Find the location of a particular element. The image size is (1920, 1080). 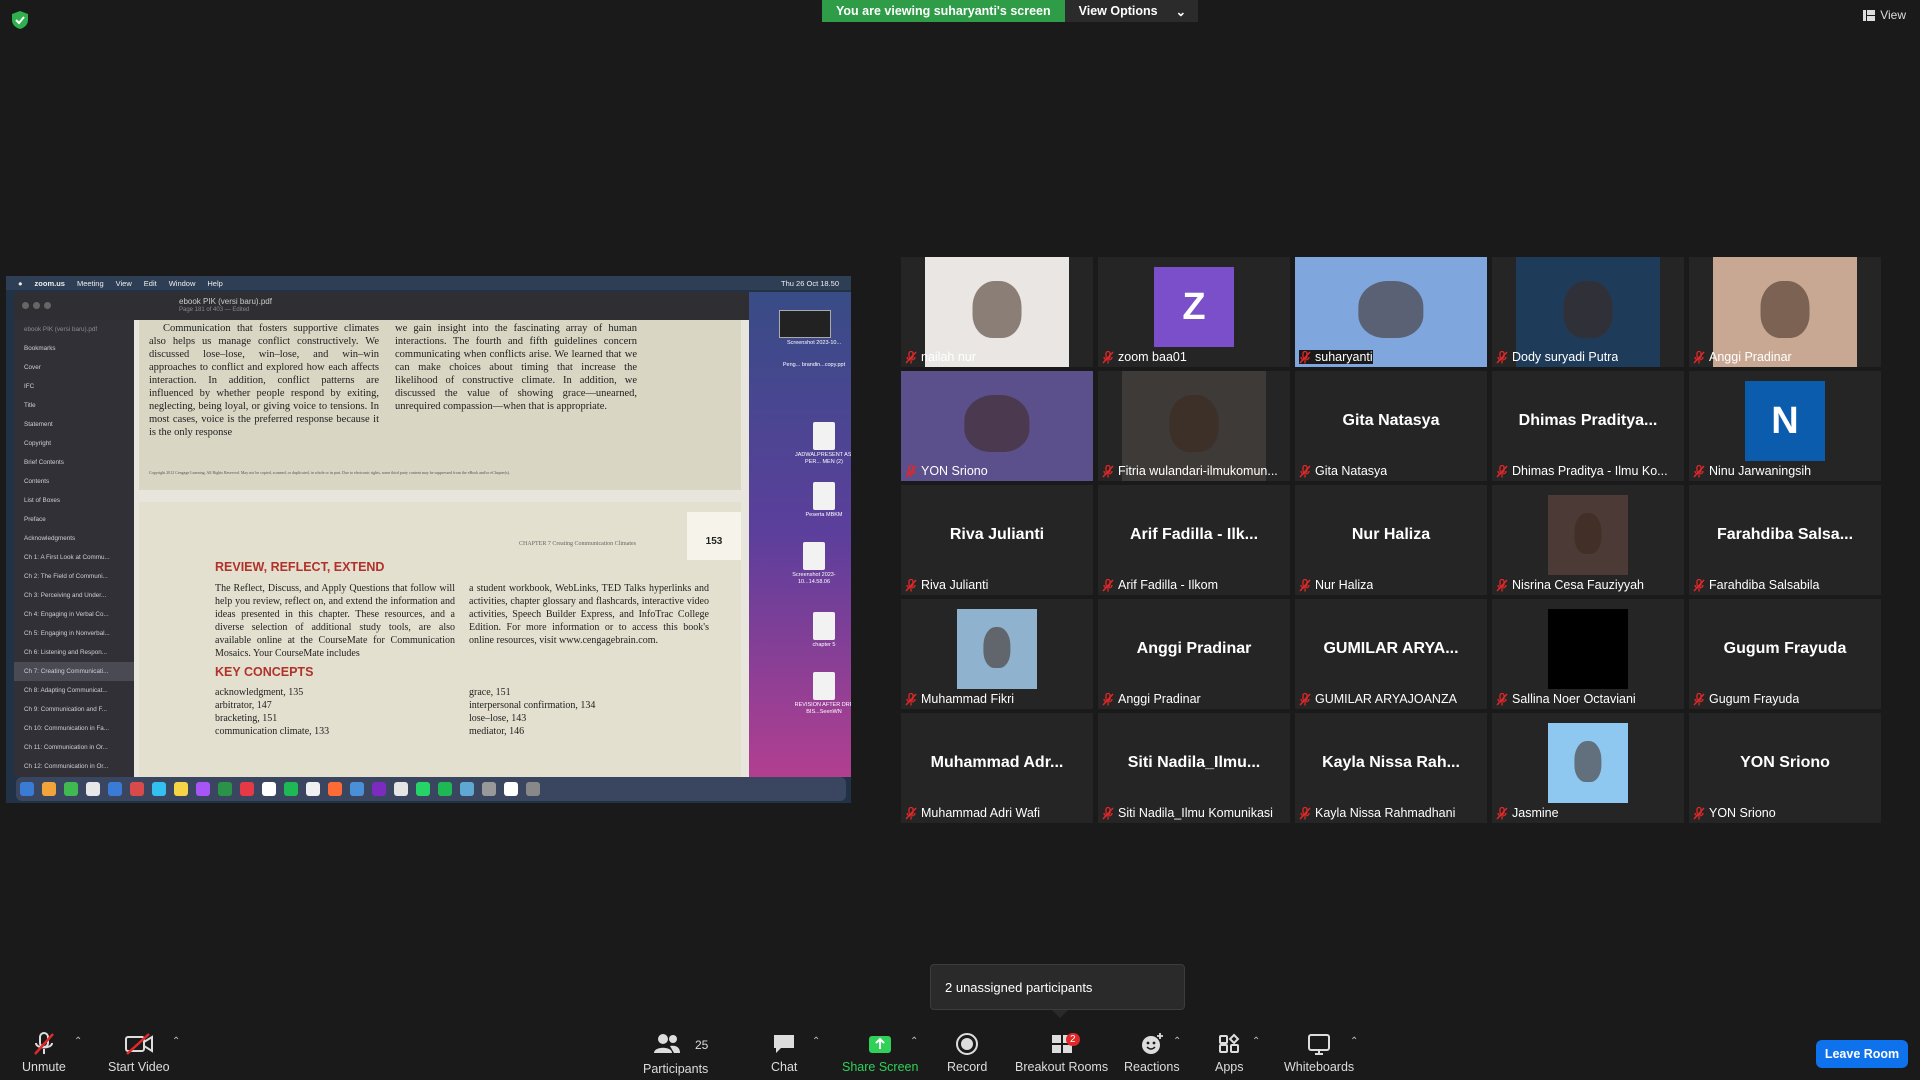

reactions-options-caret: ⌃ is located at coordinates (1177, 1041).